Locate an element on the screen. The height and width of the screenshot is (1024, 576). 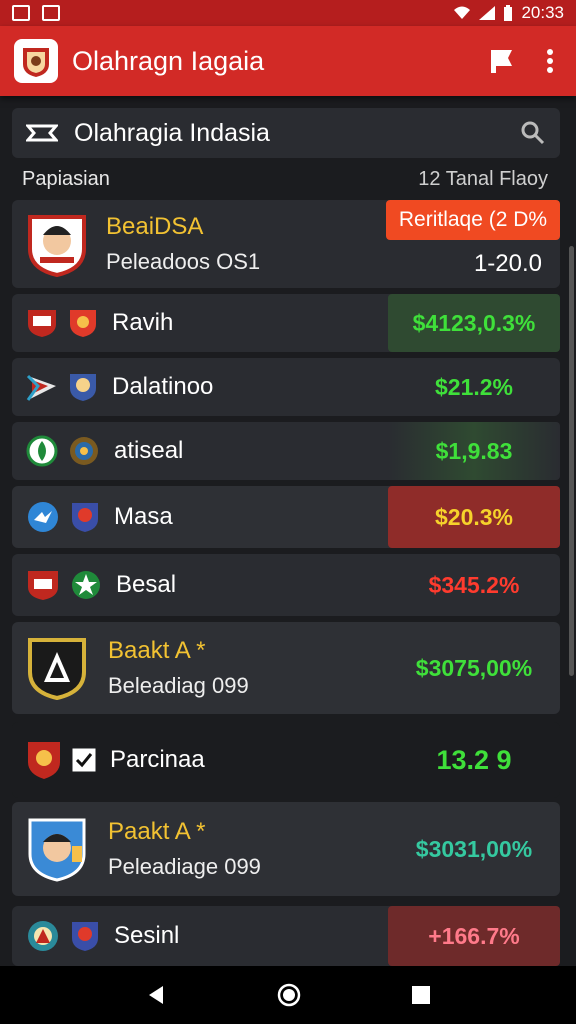
app-title: Olahragn Iagaia is located at coordinates (168, 60).